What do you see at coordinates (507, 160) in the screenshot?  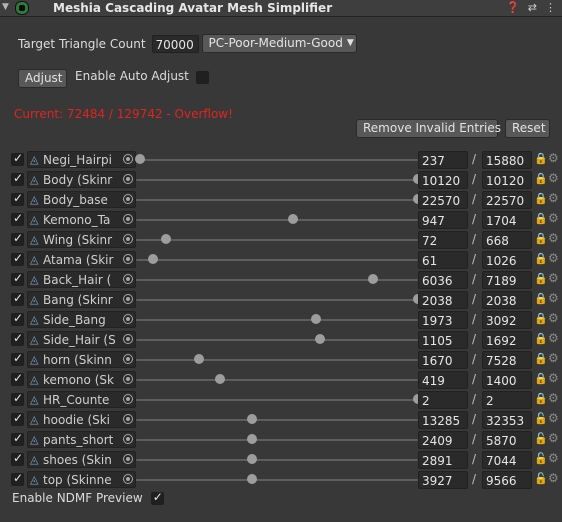 I see `triangle-max-input: 15880` at bounding box center [507, 160].